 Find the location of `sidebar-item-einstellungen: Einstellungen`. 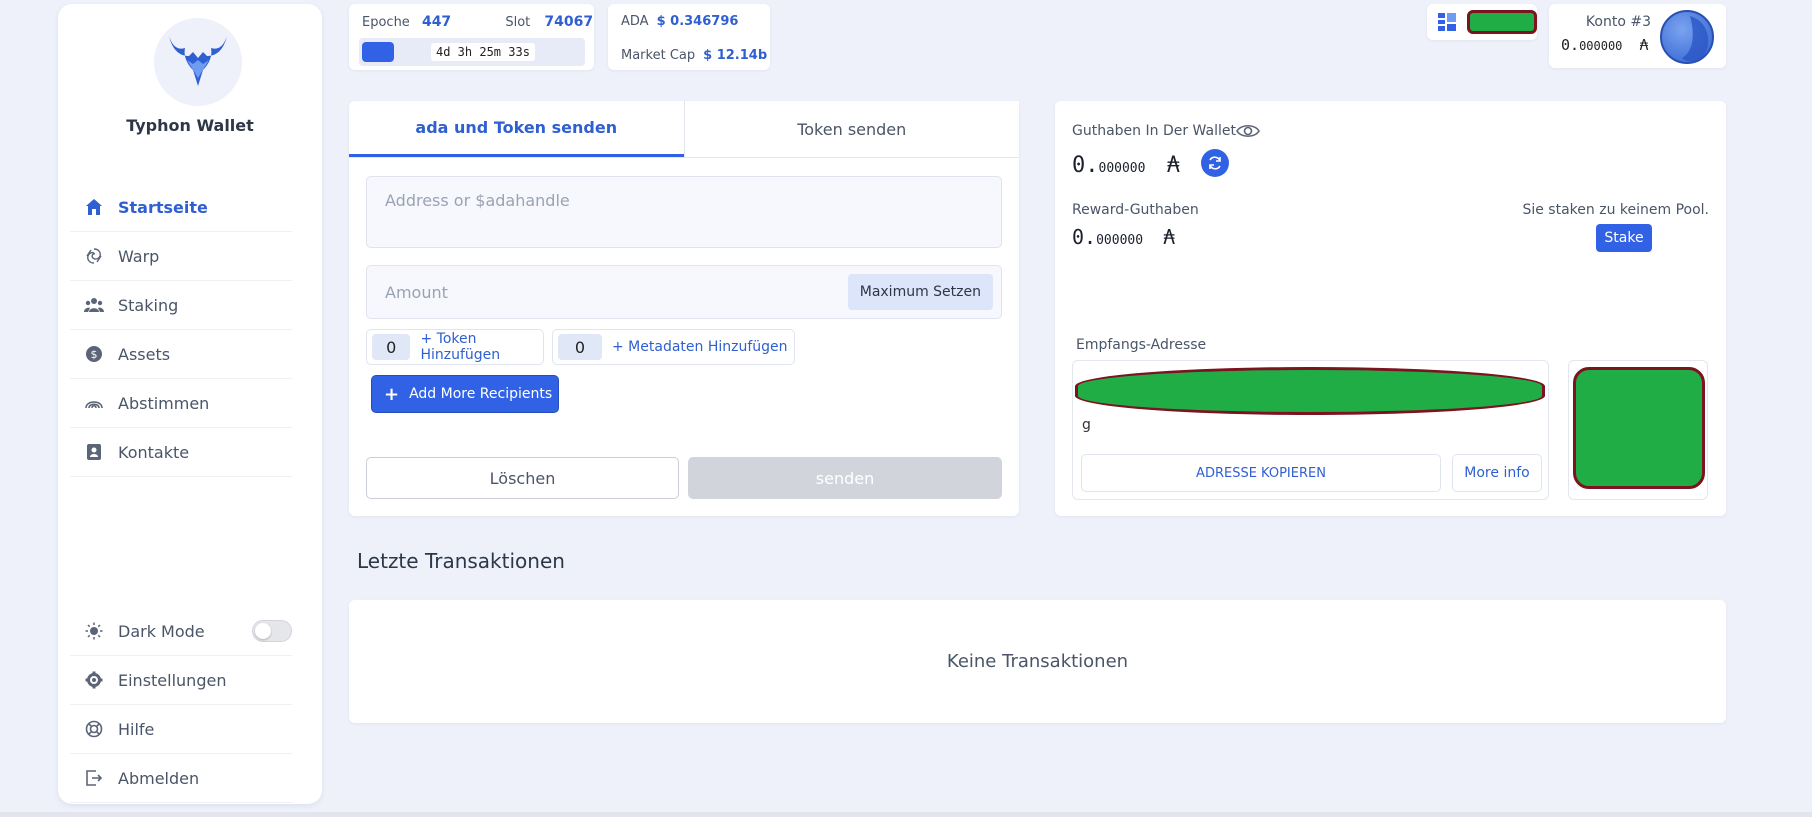

sidebar-item-einstellungen: Einstellungen is located at coordinates (181, 680).